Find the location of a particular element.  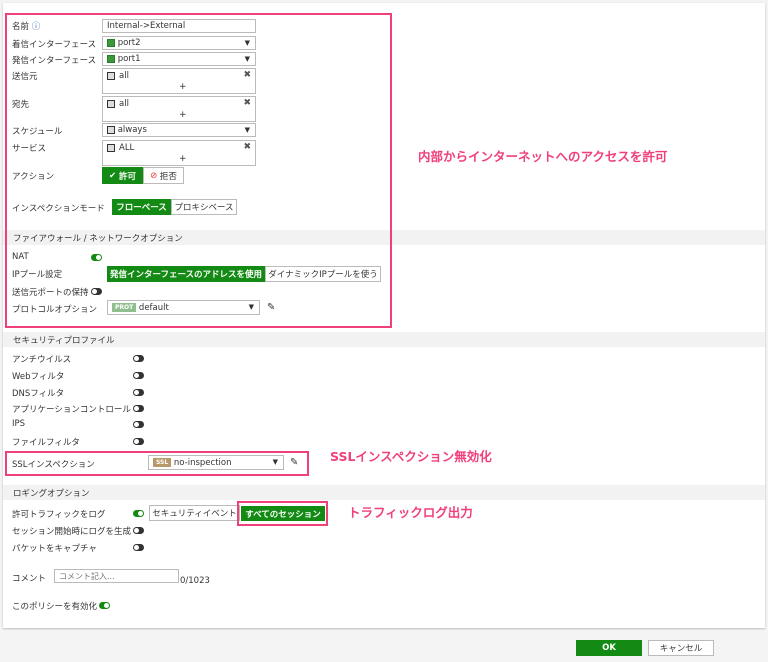

annotation-allow-internet: 内部からインターネットへのアクセスを許可 is located at coordinates (543, 156).